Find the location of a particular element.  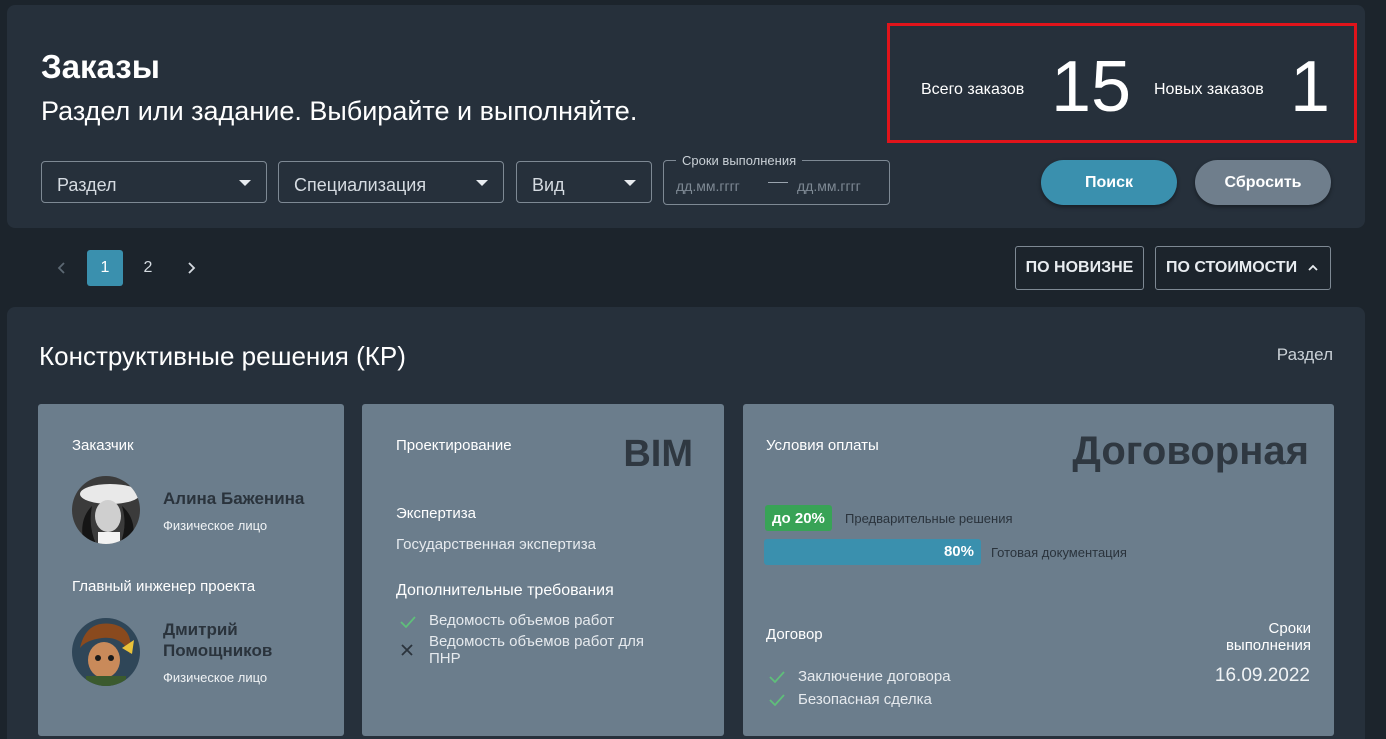

progress-note: Готовая документация is located at coordinates (1059, 552).